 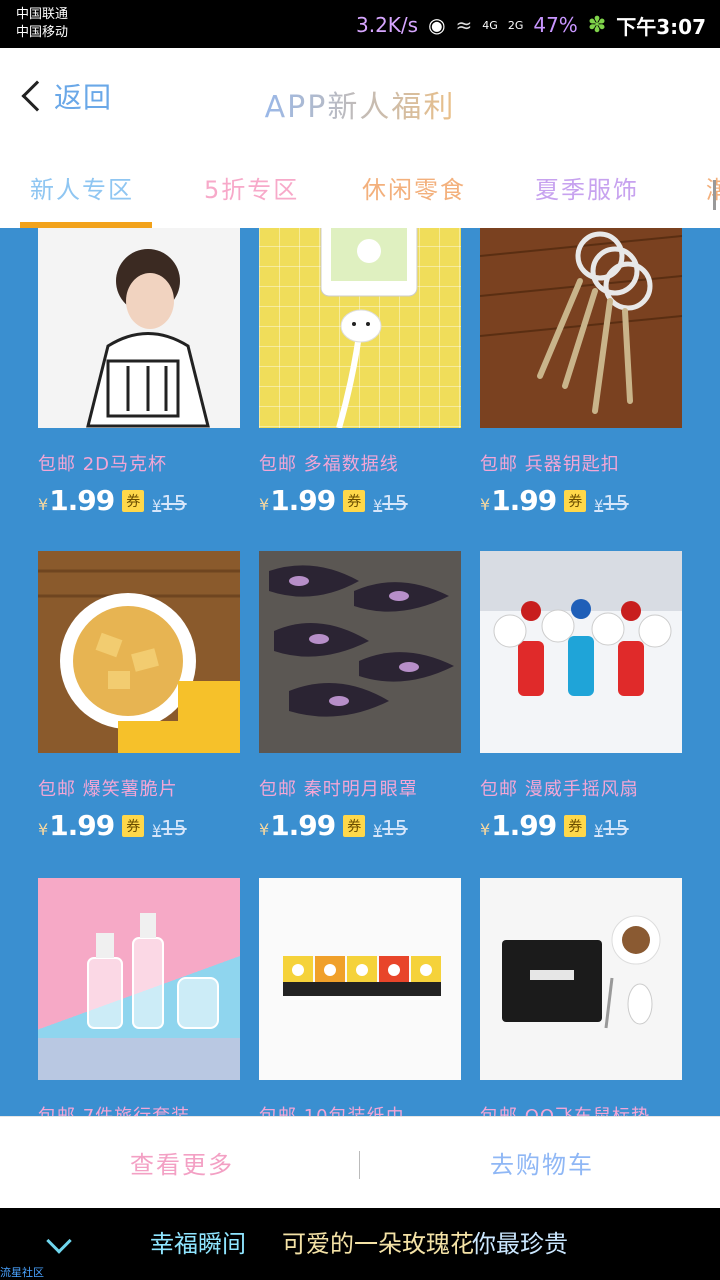 I want to click on tissue-illustration, so click(x=362, y=976).